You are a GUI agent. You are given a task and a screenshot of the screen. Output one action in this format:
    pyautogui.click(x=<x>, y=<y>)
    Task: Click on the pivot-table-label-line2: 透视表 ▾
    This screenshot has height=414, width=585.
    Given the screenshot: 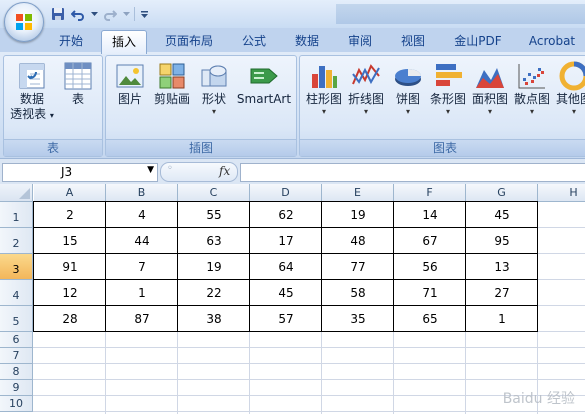 What is the action you would take?
    pyautogui.click(x=32, y=114)
    